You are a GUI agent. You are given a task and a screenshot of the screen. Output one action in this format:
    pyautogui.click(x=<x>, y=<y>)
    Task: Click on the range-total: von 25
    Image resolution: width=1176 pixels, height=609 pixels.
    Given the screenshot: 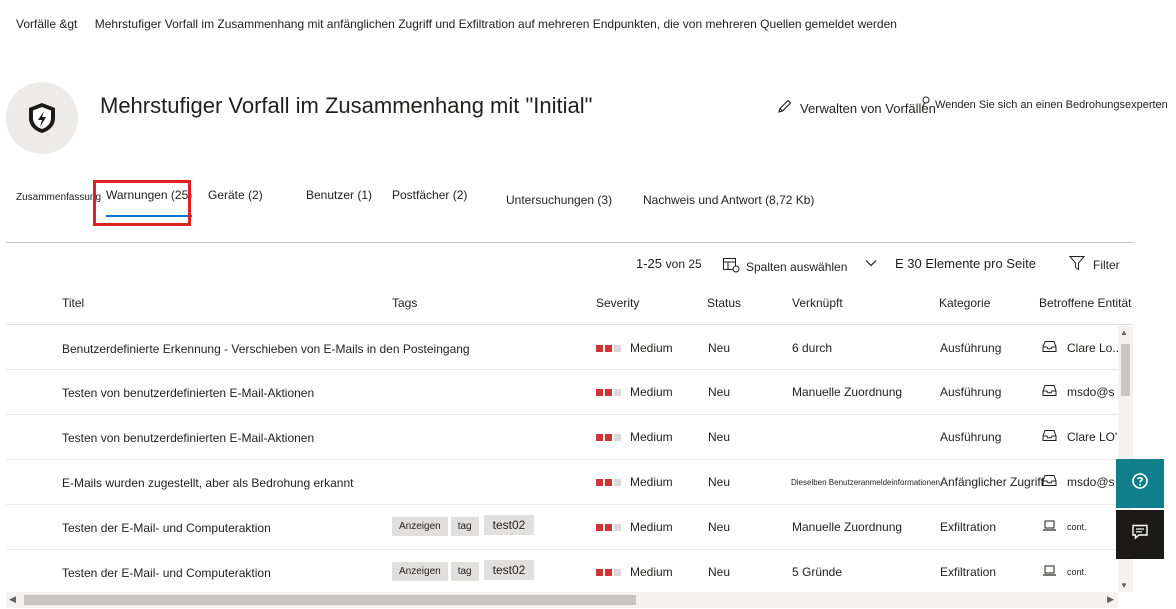 What is the action you would take?
    pyautogui.click(x=683, y=264)
    